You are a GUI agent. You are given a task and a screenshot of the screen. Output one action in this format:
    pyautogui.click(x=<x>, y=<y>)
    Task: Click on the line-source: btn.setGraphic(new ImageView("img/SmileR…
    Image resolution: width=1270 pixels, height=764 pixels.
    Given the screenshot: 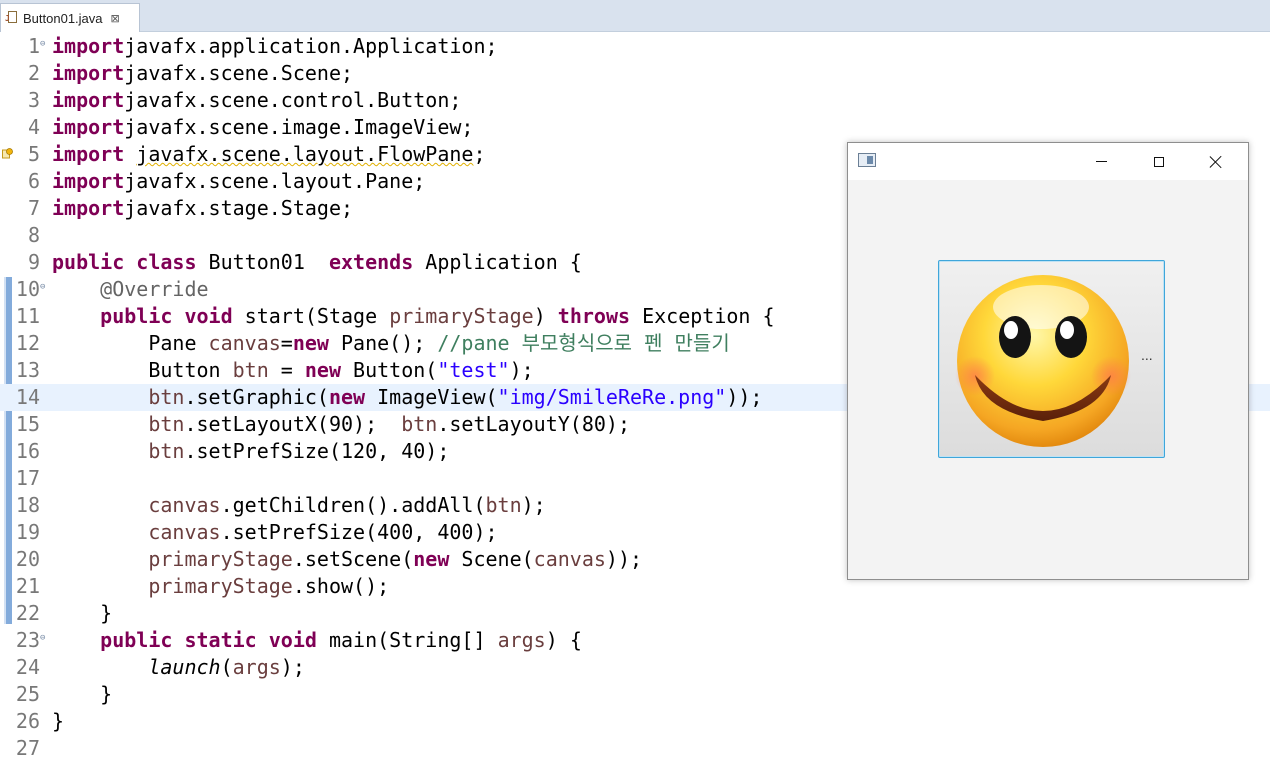 What is the action you would take?
    pyautogui.click(x=407, y=397)
    